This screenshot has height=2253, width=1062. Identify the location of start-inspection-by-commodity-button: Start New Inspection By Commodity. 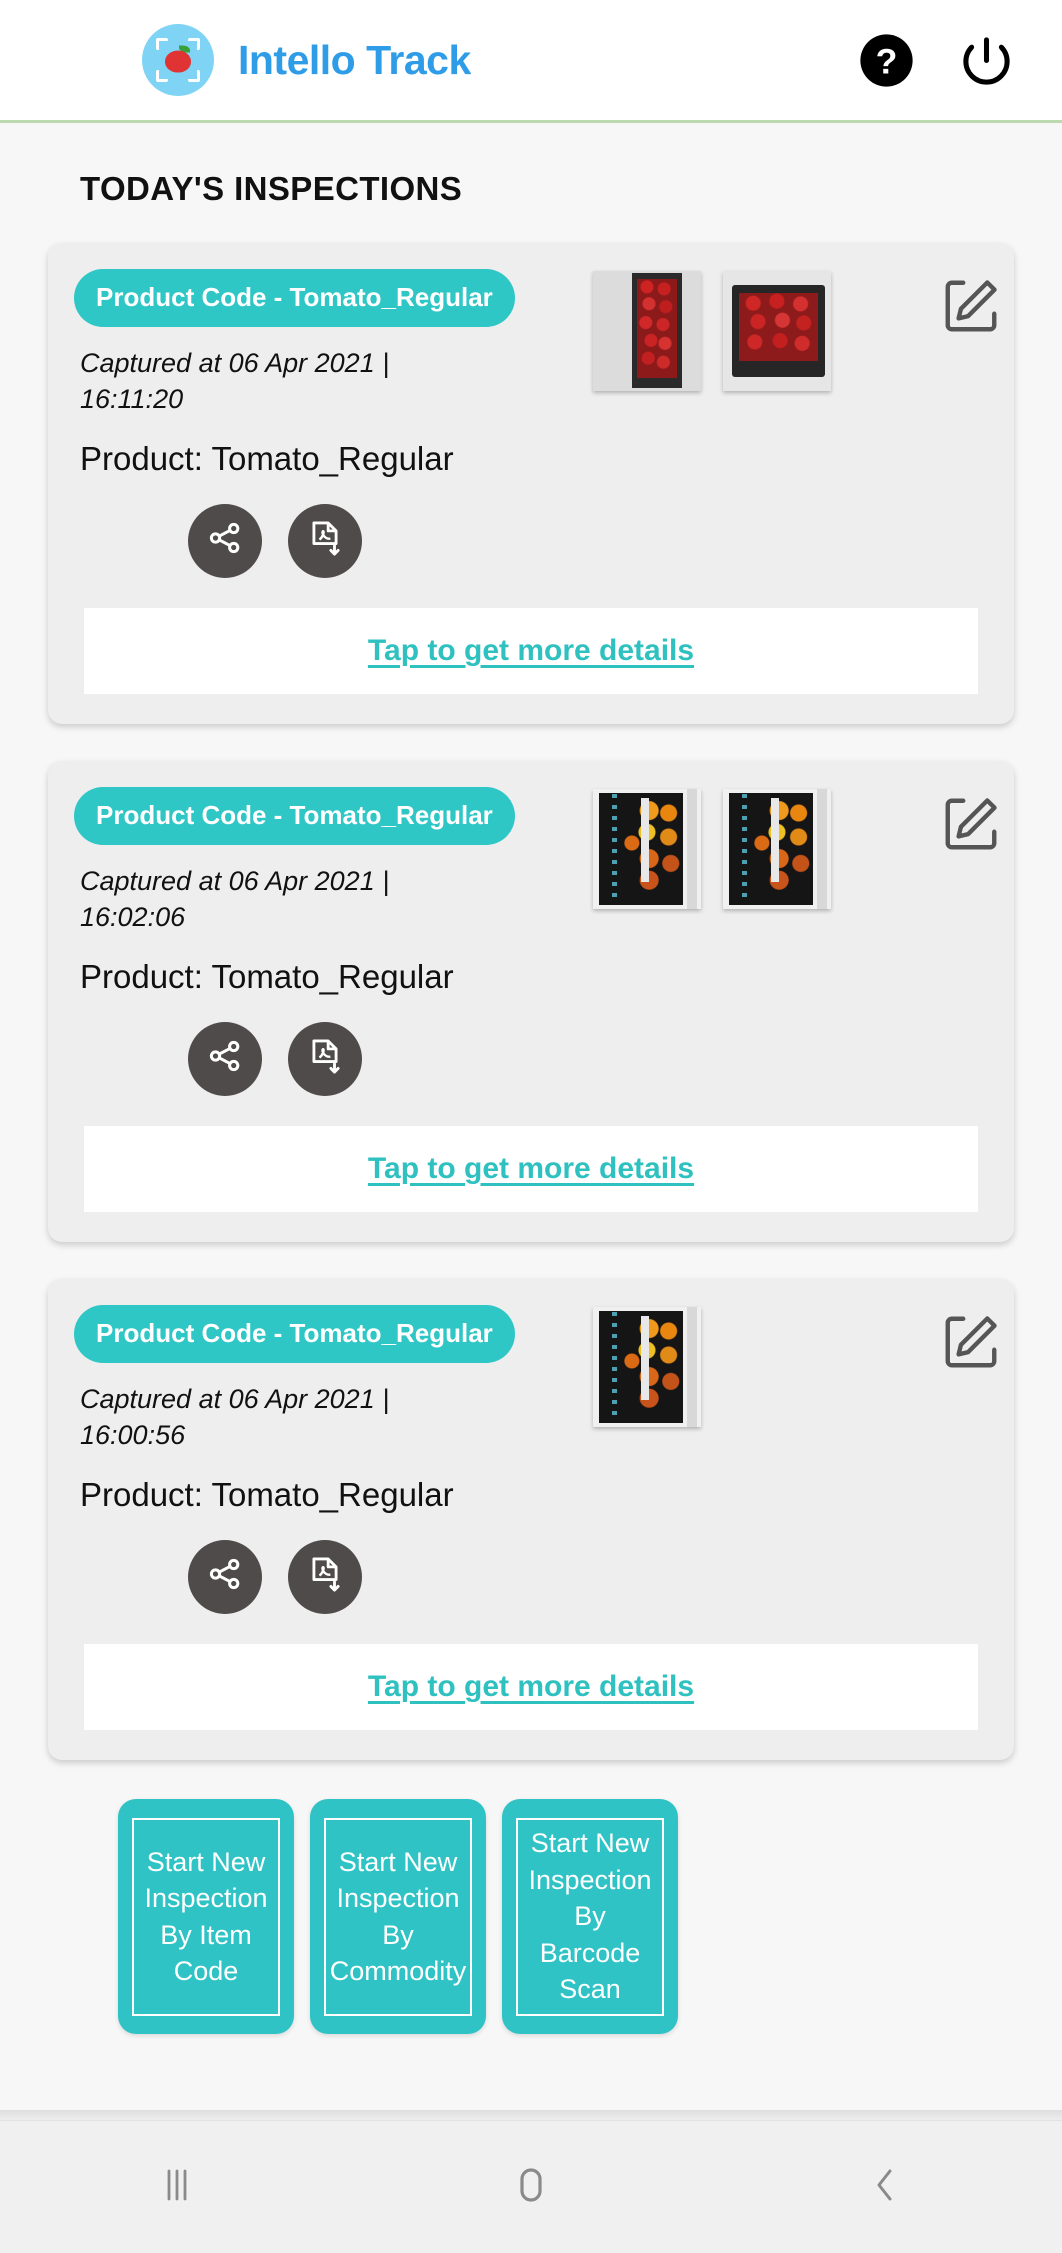
(398, 1916).